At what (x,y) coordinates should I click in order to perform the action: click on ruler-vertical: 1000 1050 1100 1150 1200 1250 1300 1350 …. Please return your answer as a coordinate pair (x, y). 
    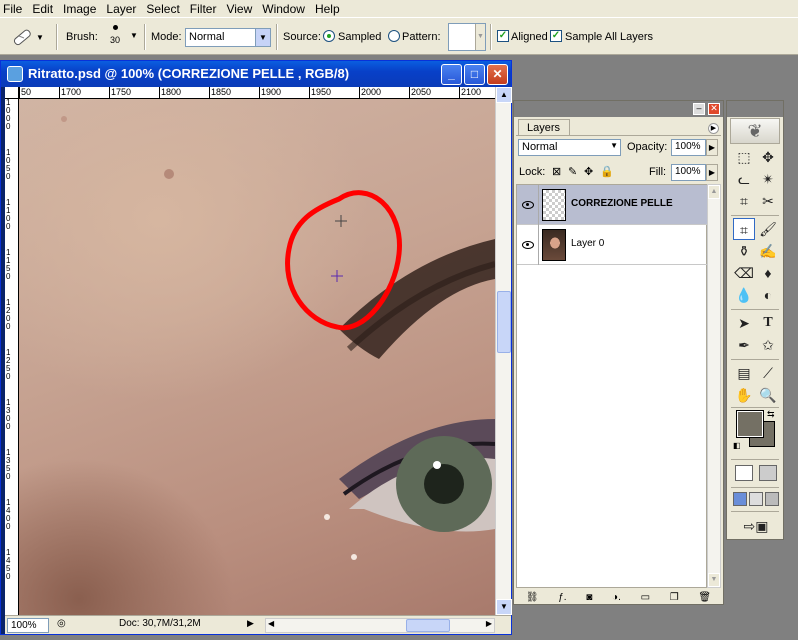
    Looking at the image, I should click on (12, 357).